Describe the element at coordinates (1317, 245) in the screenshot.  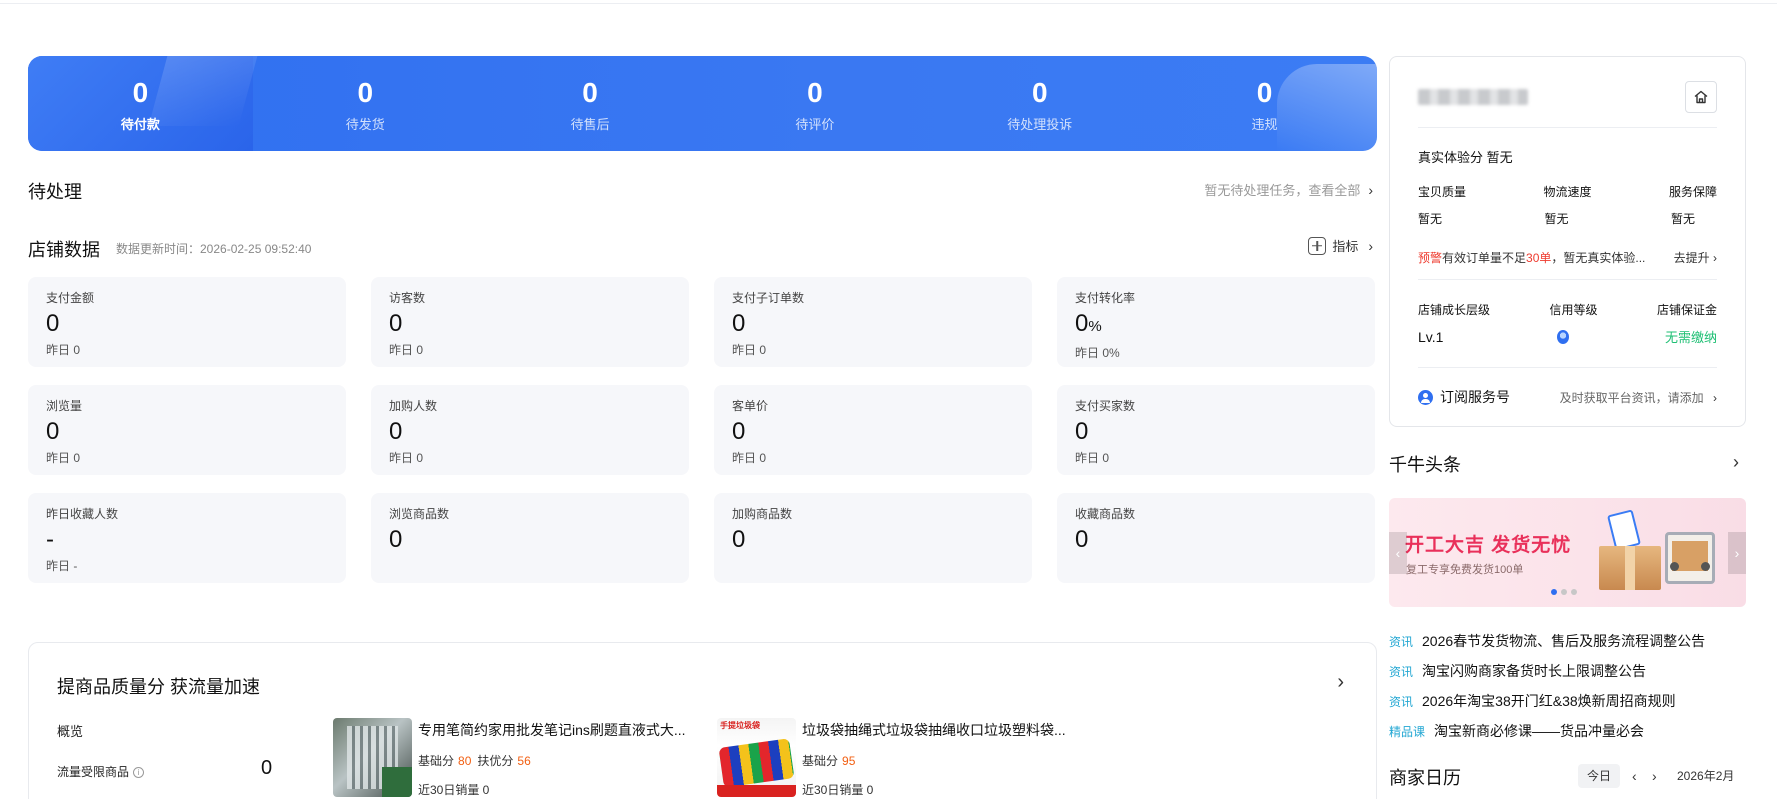
I see `plus-square-icon` at that location.